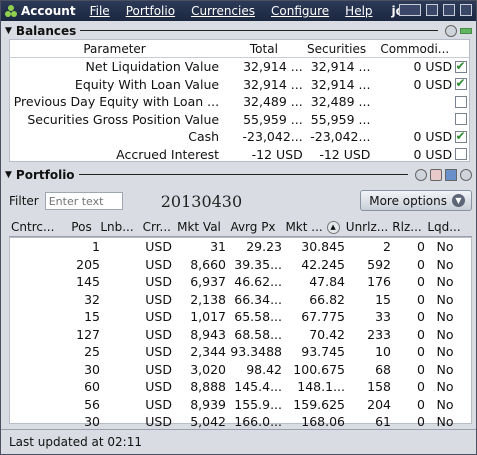  Describe the element at coordinates (208, 264) in the screenshot. I see `cell-market-value: 8,660` at that location.